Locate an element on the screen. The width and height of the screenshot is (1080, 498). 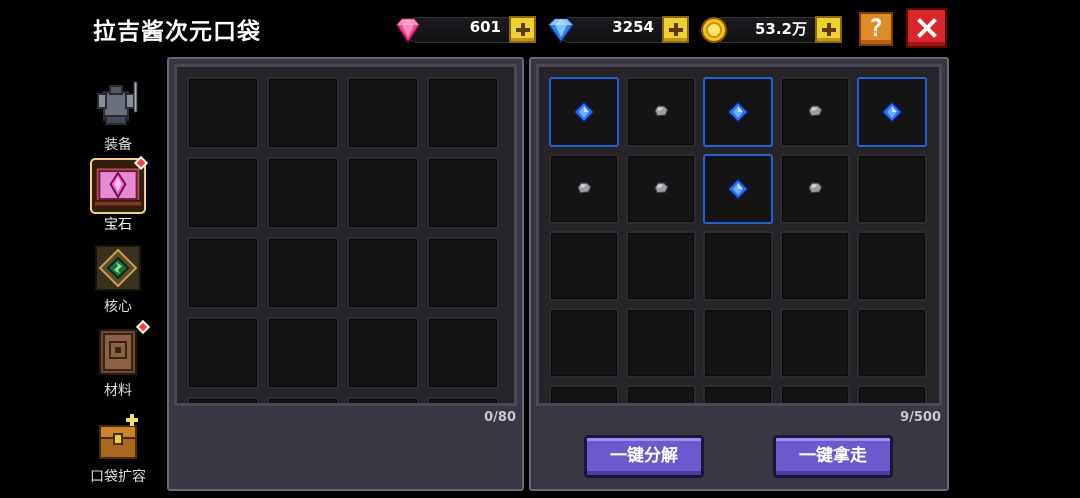
sidebar-item-core: 核心 is located at coordinates (118, 278).